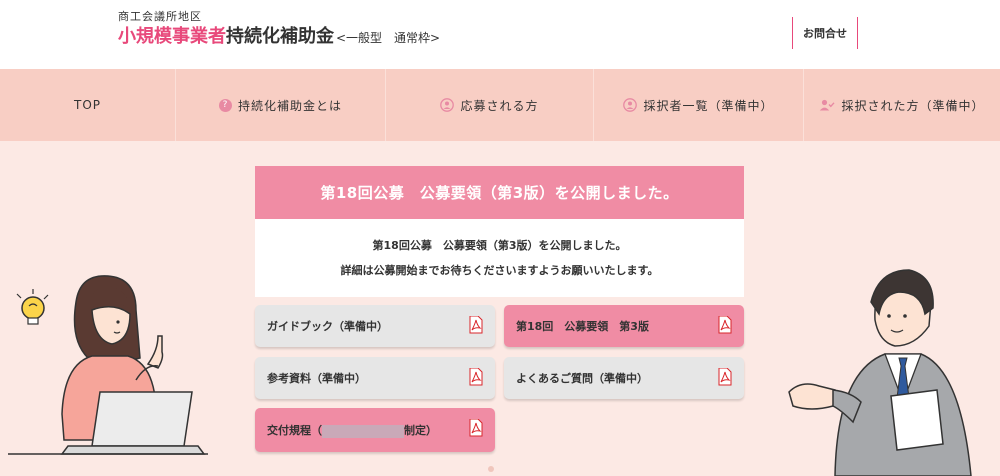 This screenshot has width=1000, height=476. What do you see at coordinates (913, 105) in the screenshot?
I see `nav-item-label: 採択された方（準備中）` at bounding box center [913, 105].